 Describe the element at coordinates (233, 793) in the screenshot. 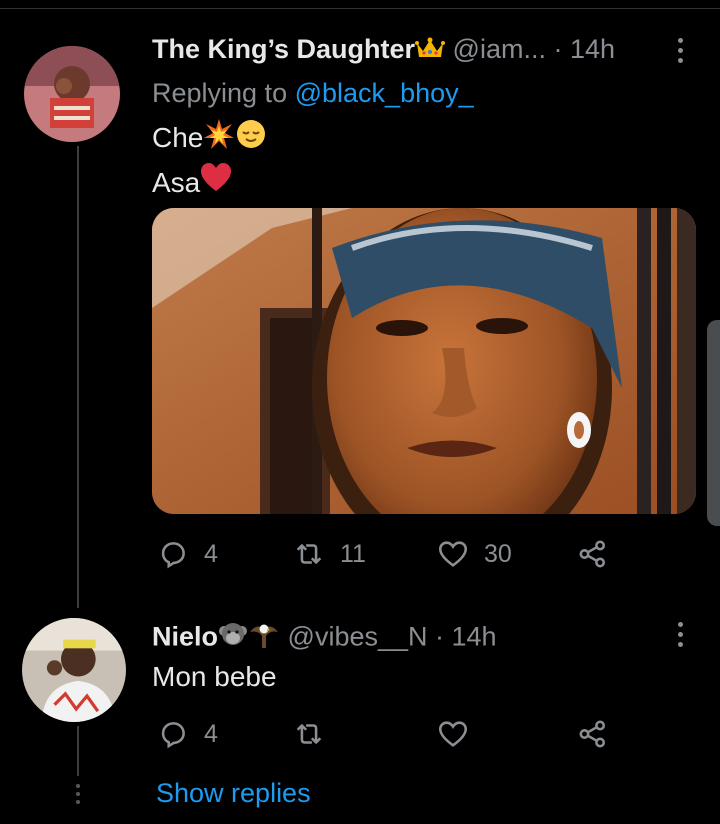

I see `show-replies-link: Show replies` at that location.